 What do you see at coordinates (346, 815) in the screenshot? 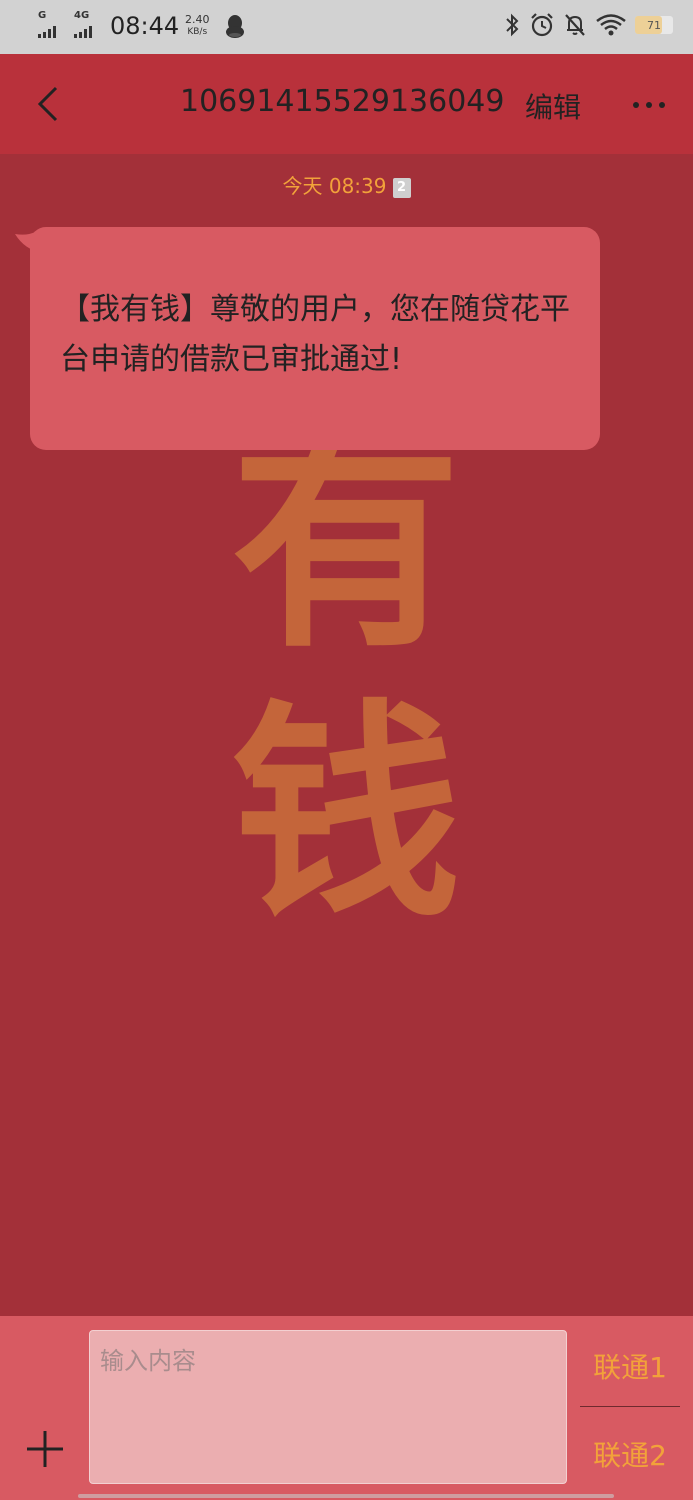
I see `watermark-char: 钱` at bounding box center [346, 815].